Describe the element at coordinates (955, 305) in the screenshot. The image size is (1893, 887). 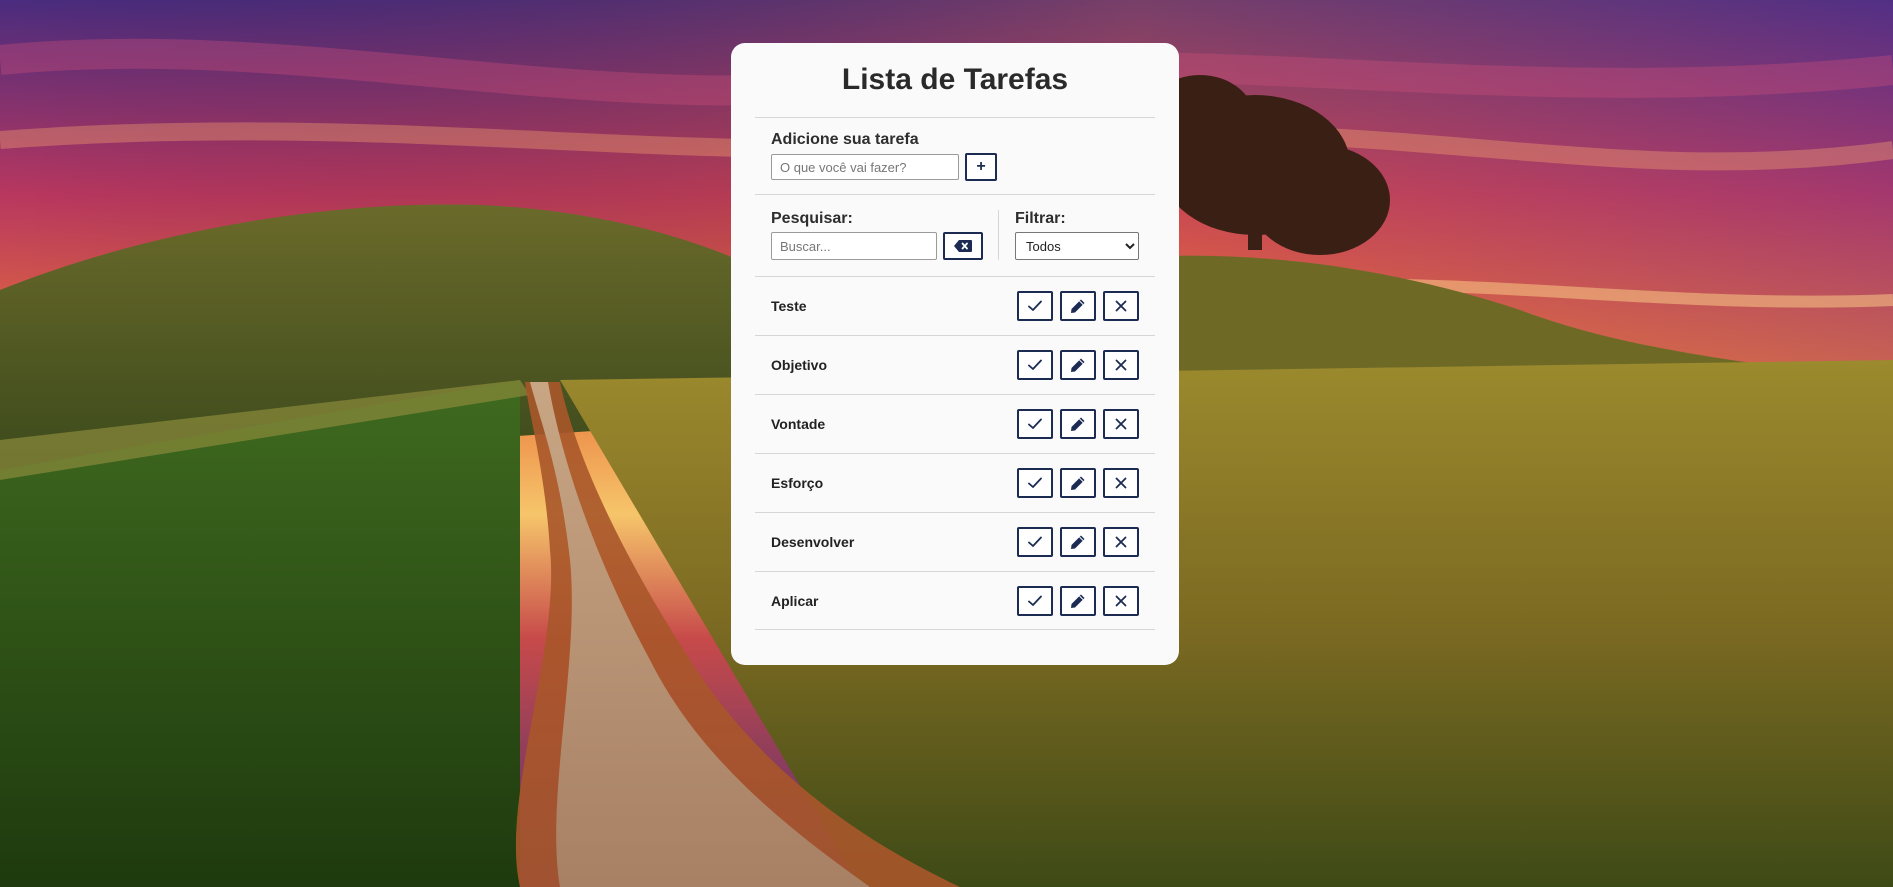
I see `task-item: Teste` at that location.